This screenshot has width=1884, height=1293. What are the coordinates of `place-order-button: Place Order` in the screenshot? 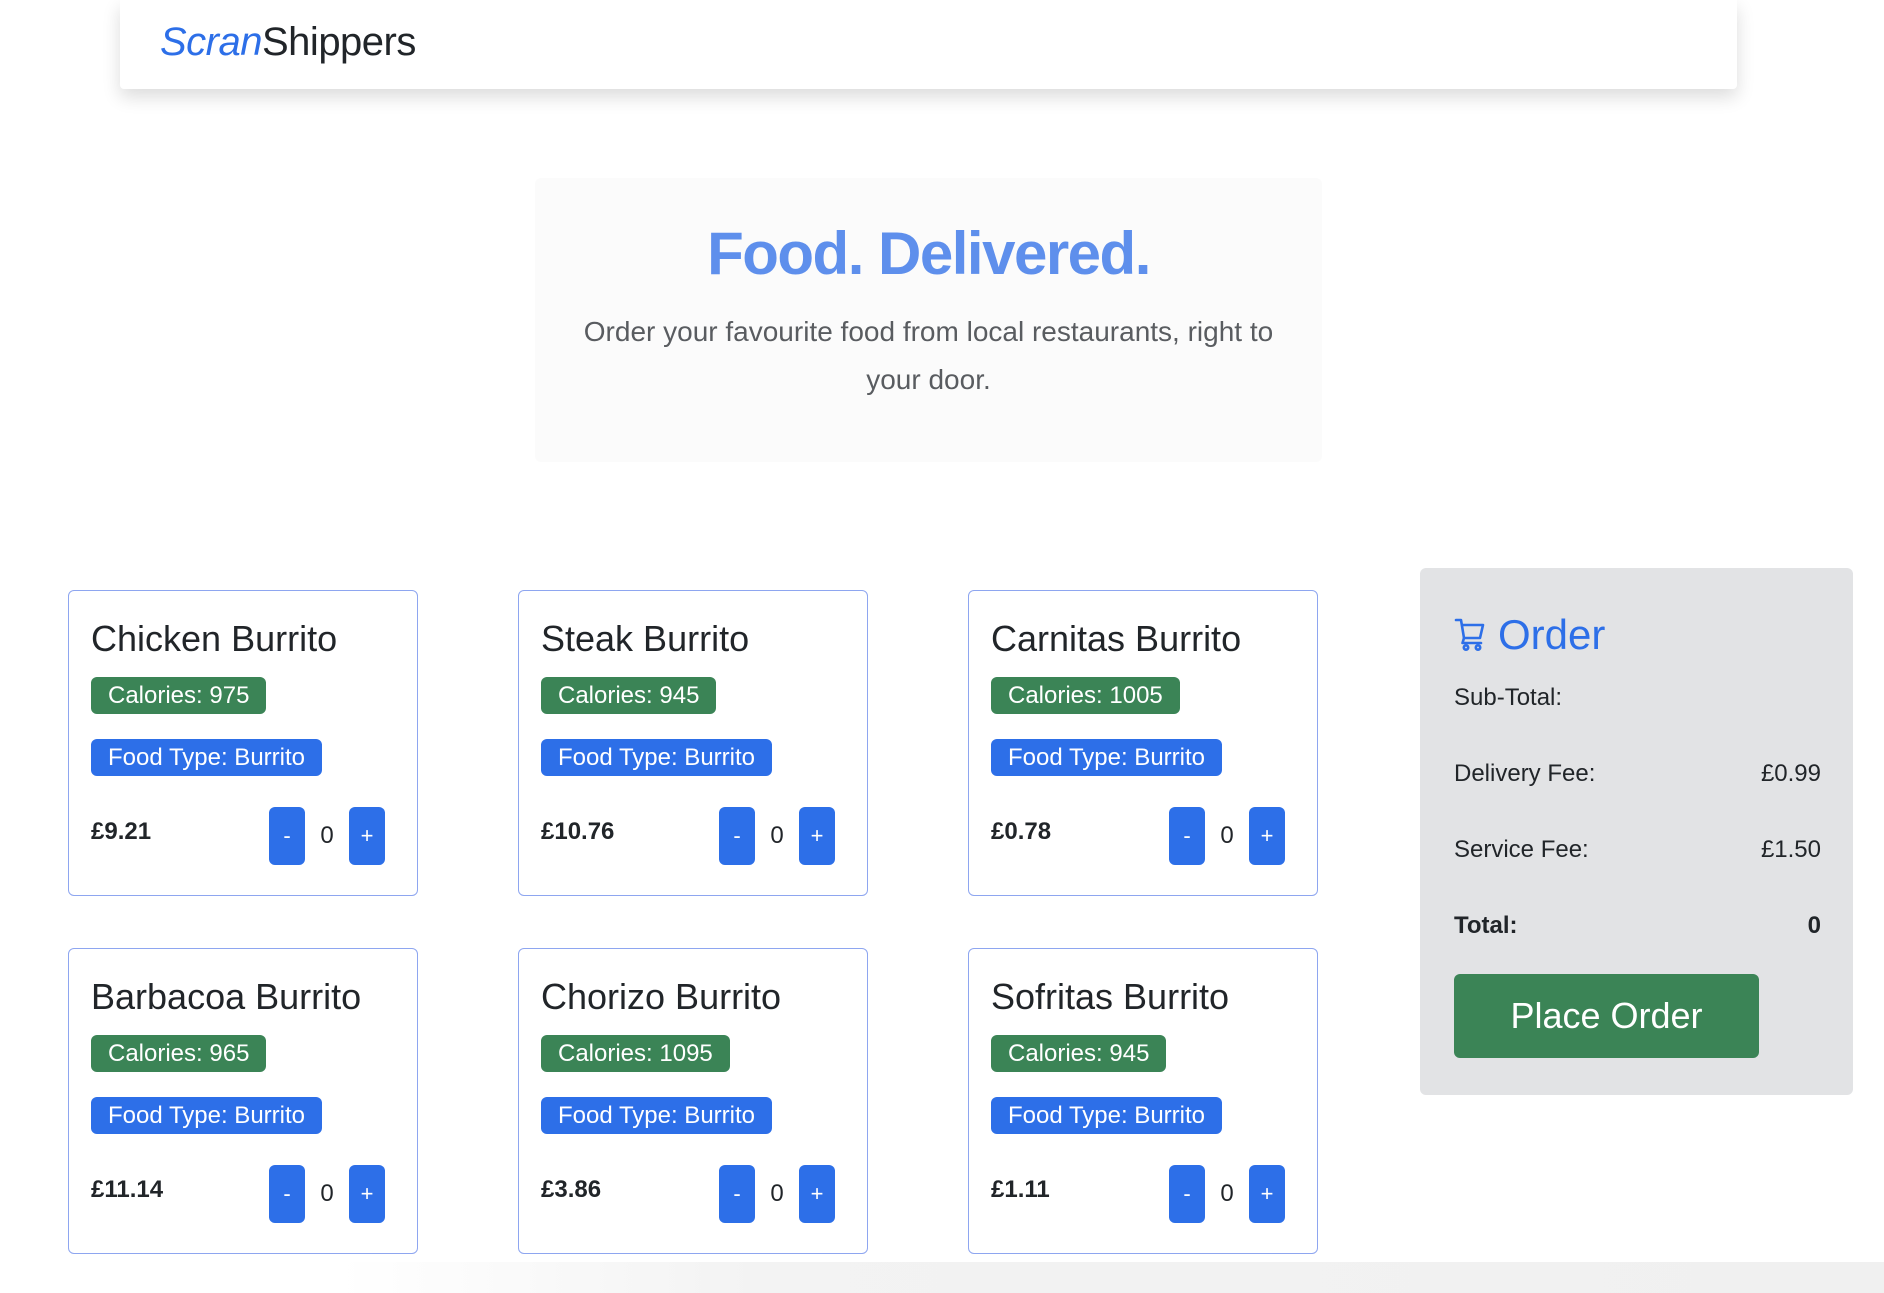 It's located at (1606, 1016).